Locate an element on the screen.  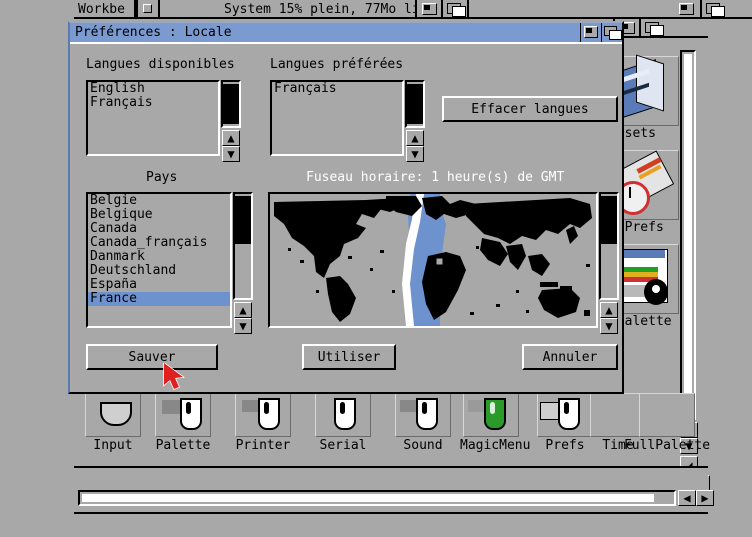
icon-label: Printer is located at coordinates (263, 445).